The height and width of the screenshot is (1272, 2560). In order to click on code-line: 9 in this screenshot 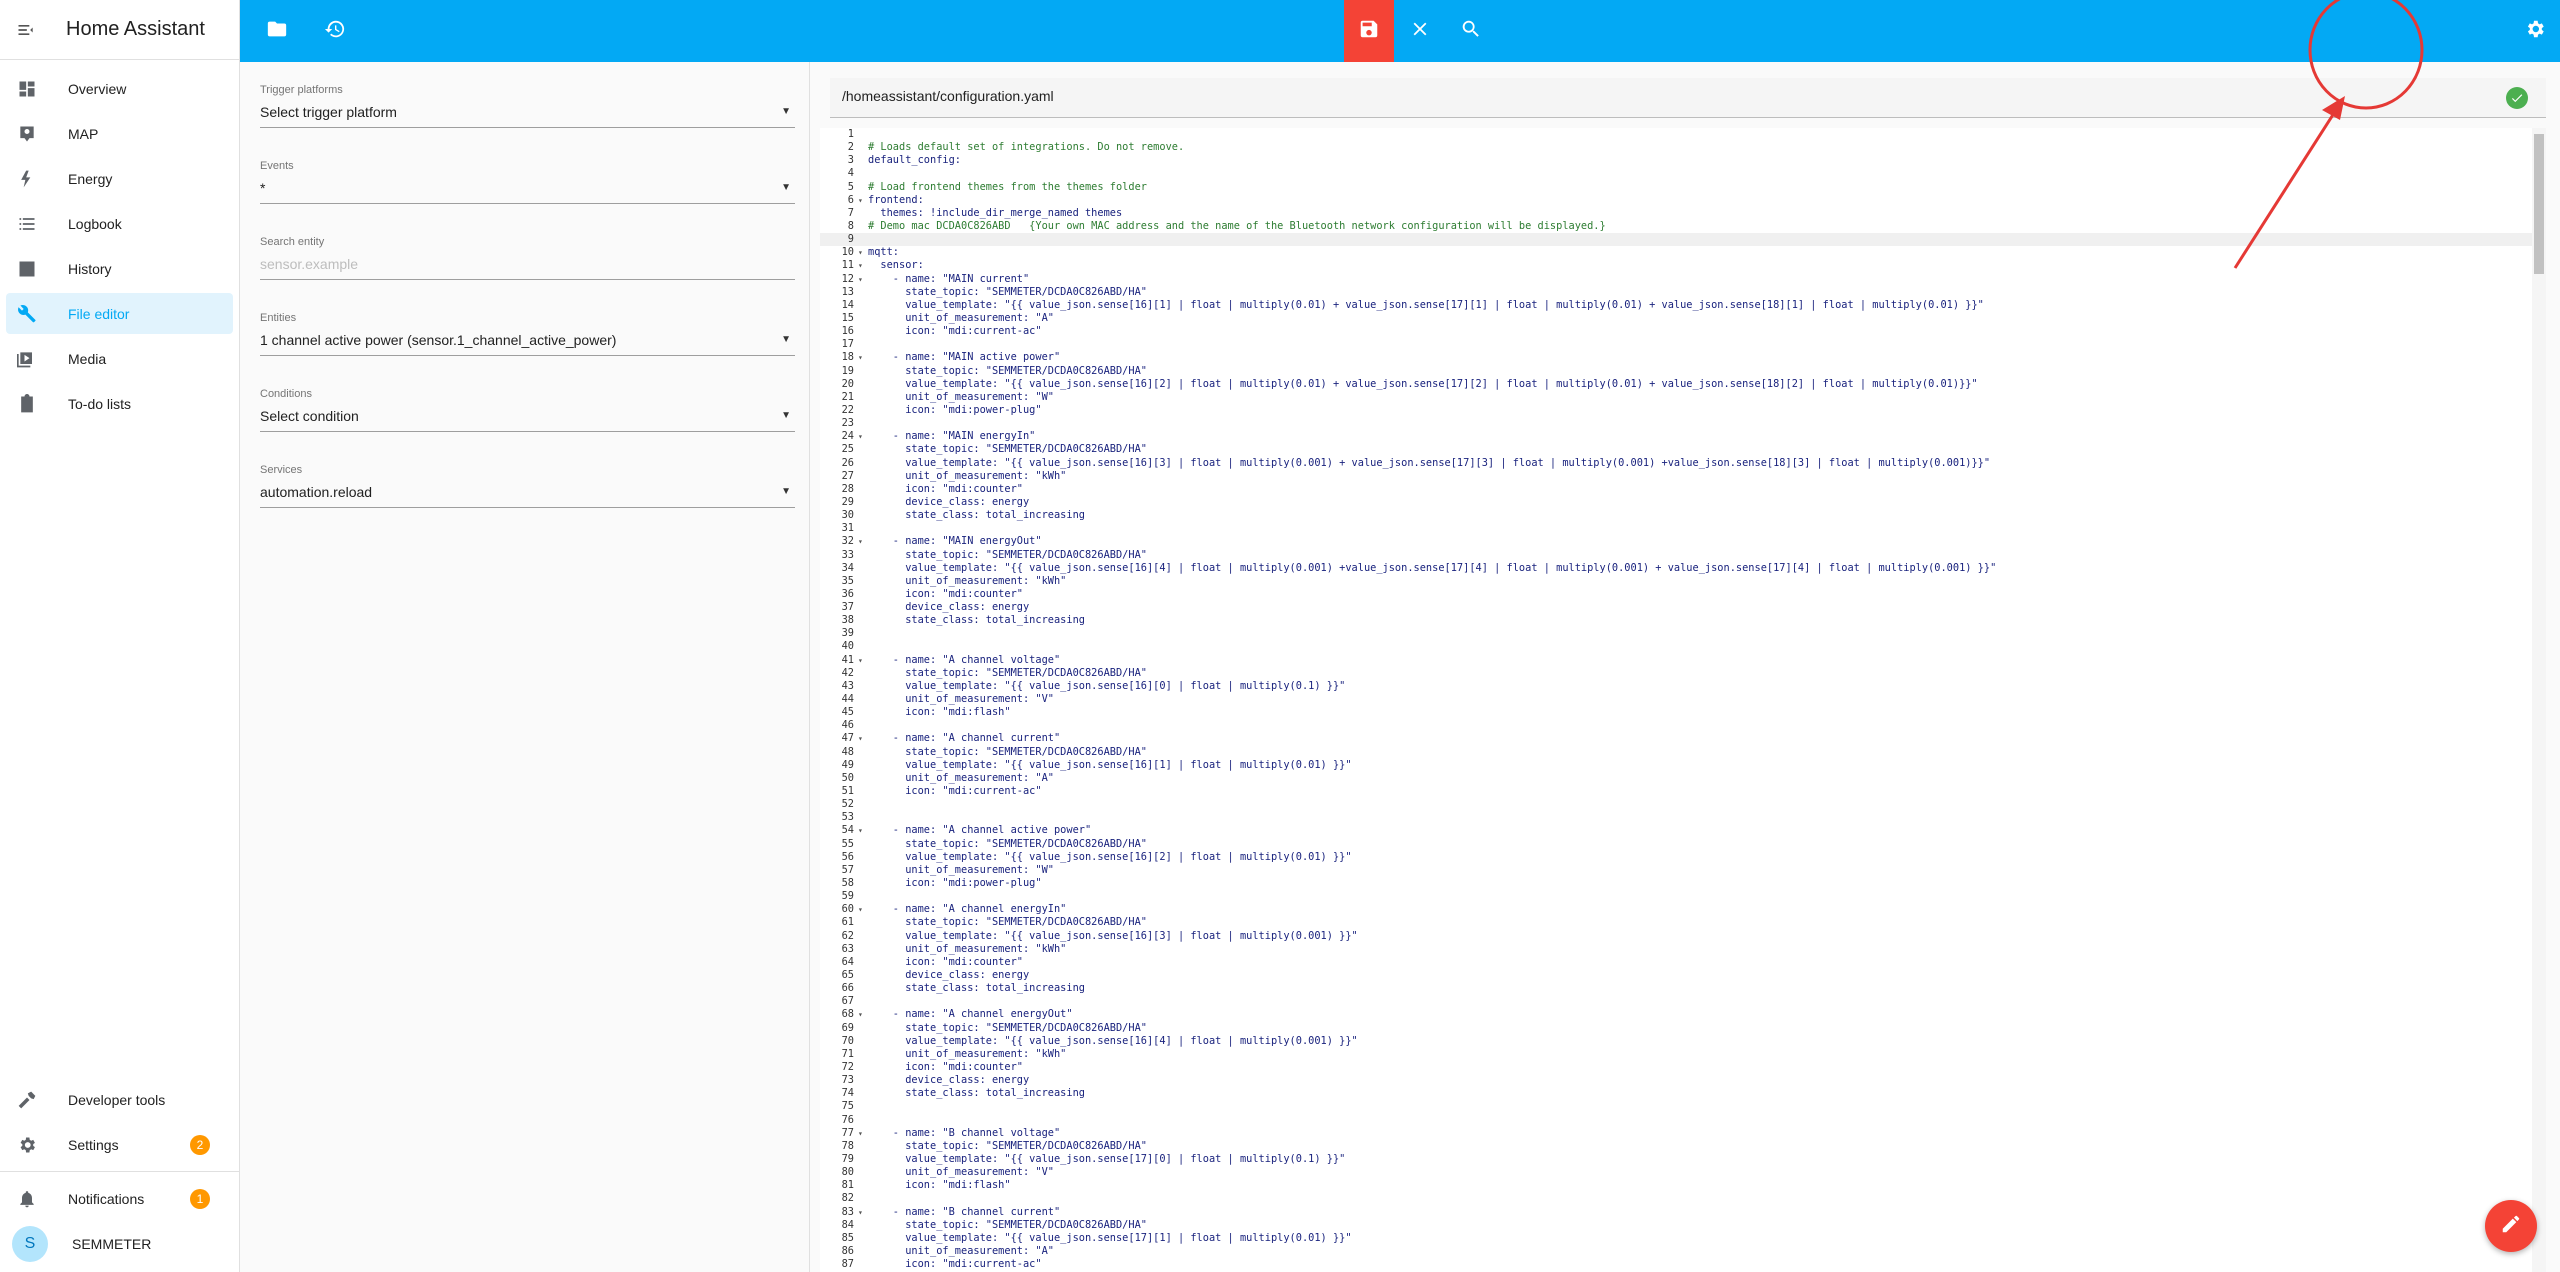, I will do `click(1683, 240)`.